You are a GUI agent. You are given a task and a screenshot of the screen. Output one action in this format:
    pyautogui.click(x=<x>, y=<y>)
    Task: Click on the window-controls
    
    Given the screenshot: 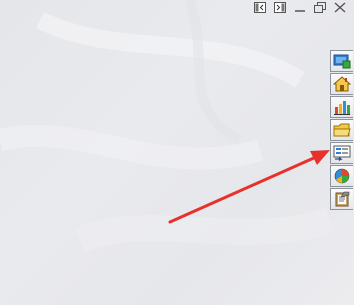 What is the action you would take?
    pyautogui.click(x=300, y=7)
    